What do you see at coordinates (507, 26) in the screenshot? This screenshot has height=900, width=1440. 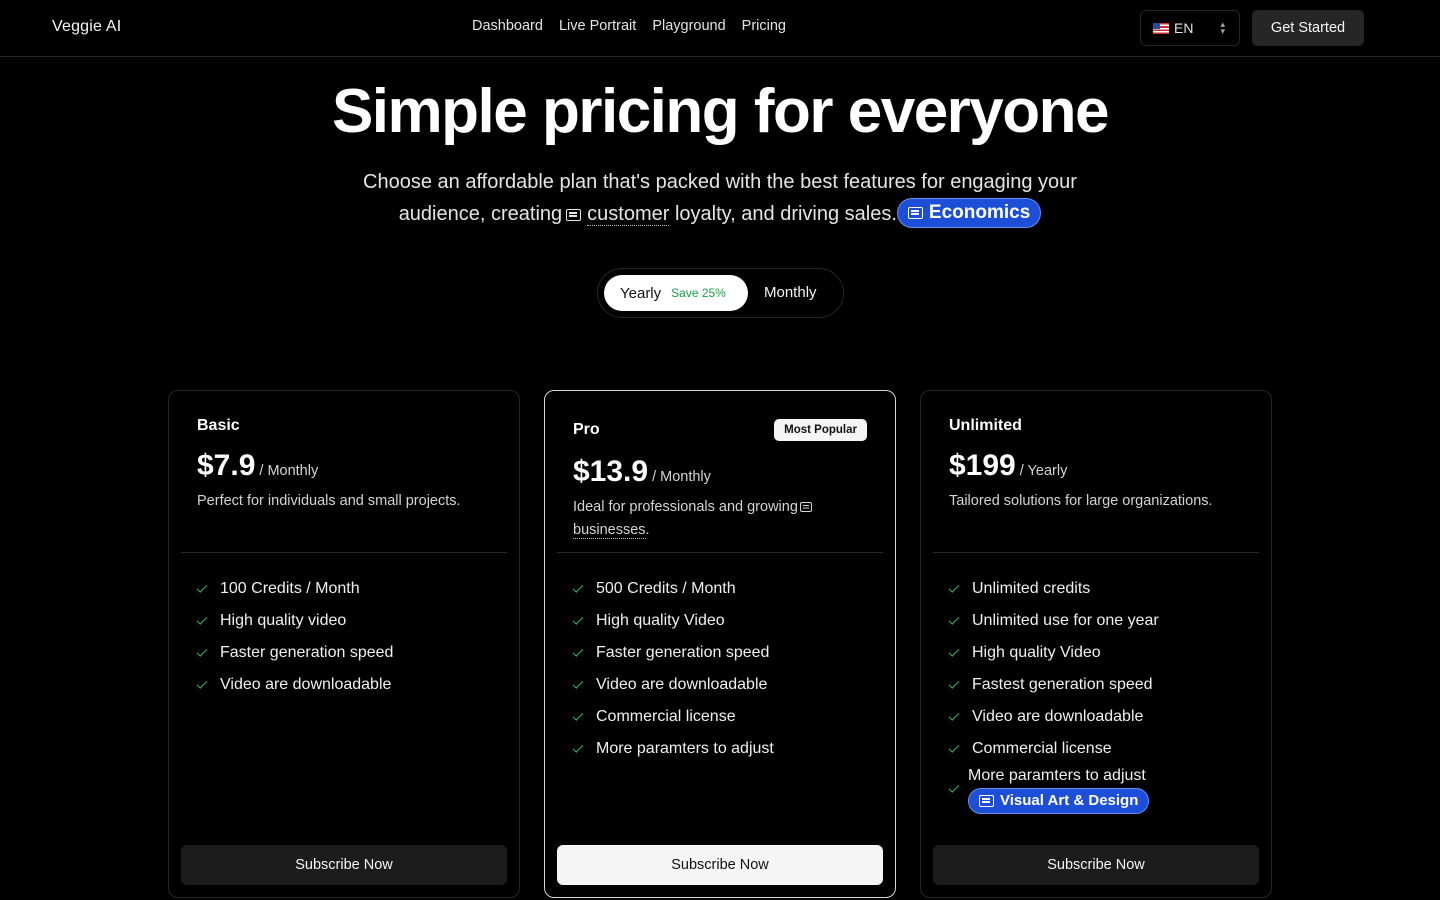 I see `nav-dashboard: Dashboard` at bounding box center [507, 26].